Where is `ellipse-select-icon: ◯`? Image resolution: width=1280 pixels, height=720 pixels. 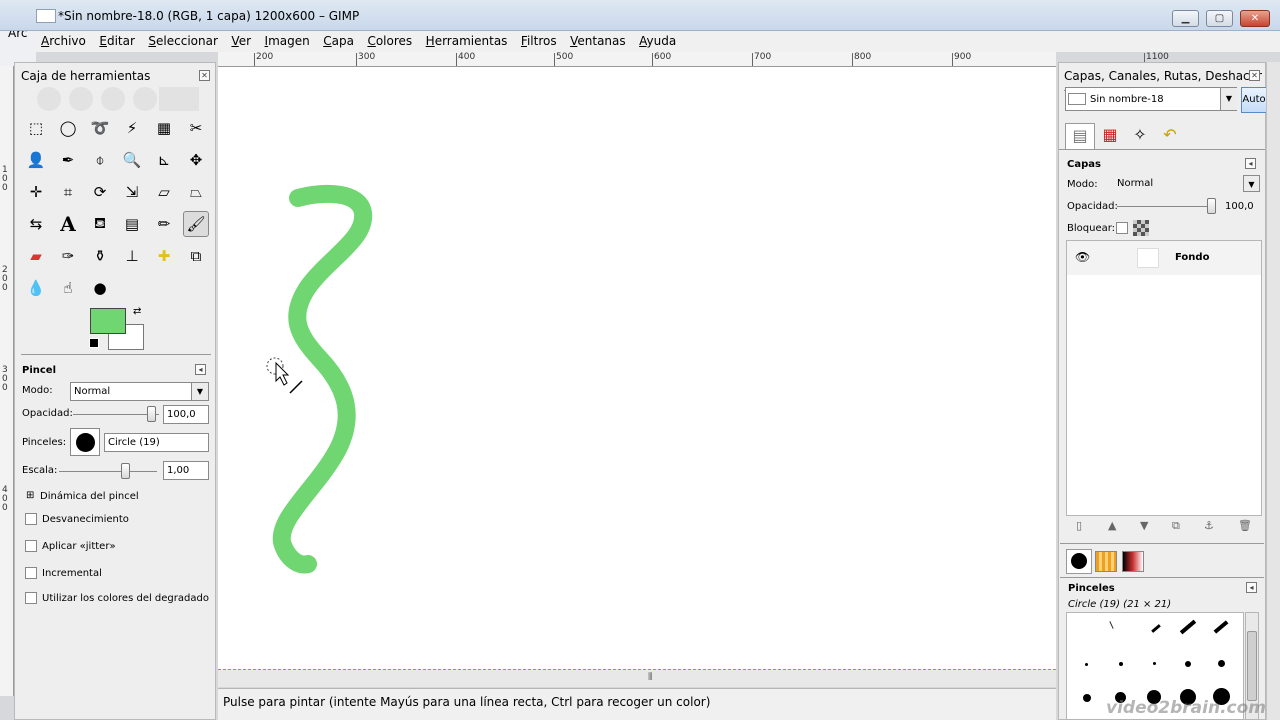
ellipse-select-icon: ◯ is located at coordinates (68, 128).